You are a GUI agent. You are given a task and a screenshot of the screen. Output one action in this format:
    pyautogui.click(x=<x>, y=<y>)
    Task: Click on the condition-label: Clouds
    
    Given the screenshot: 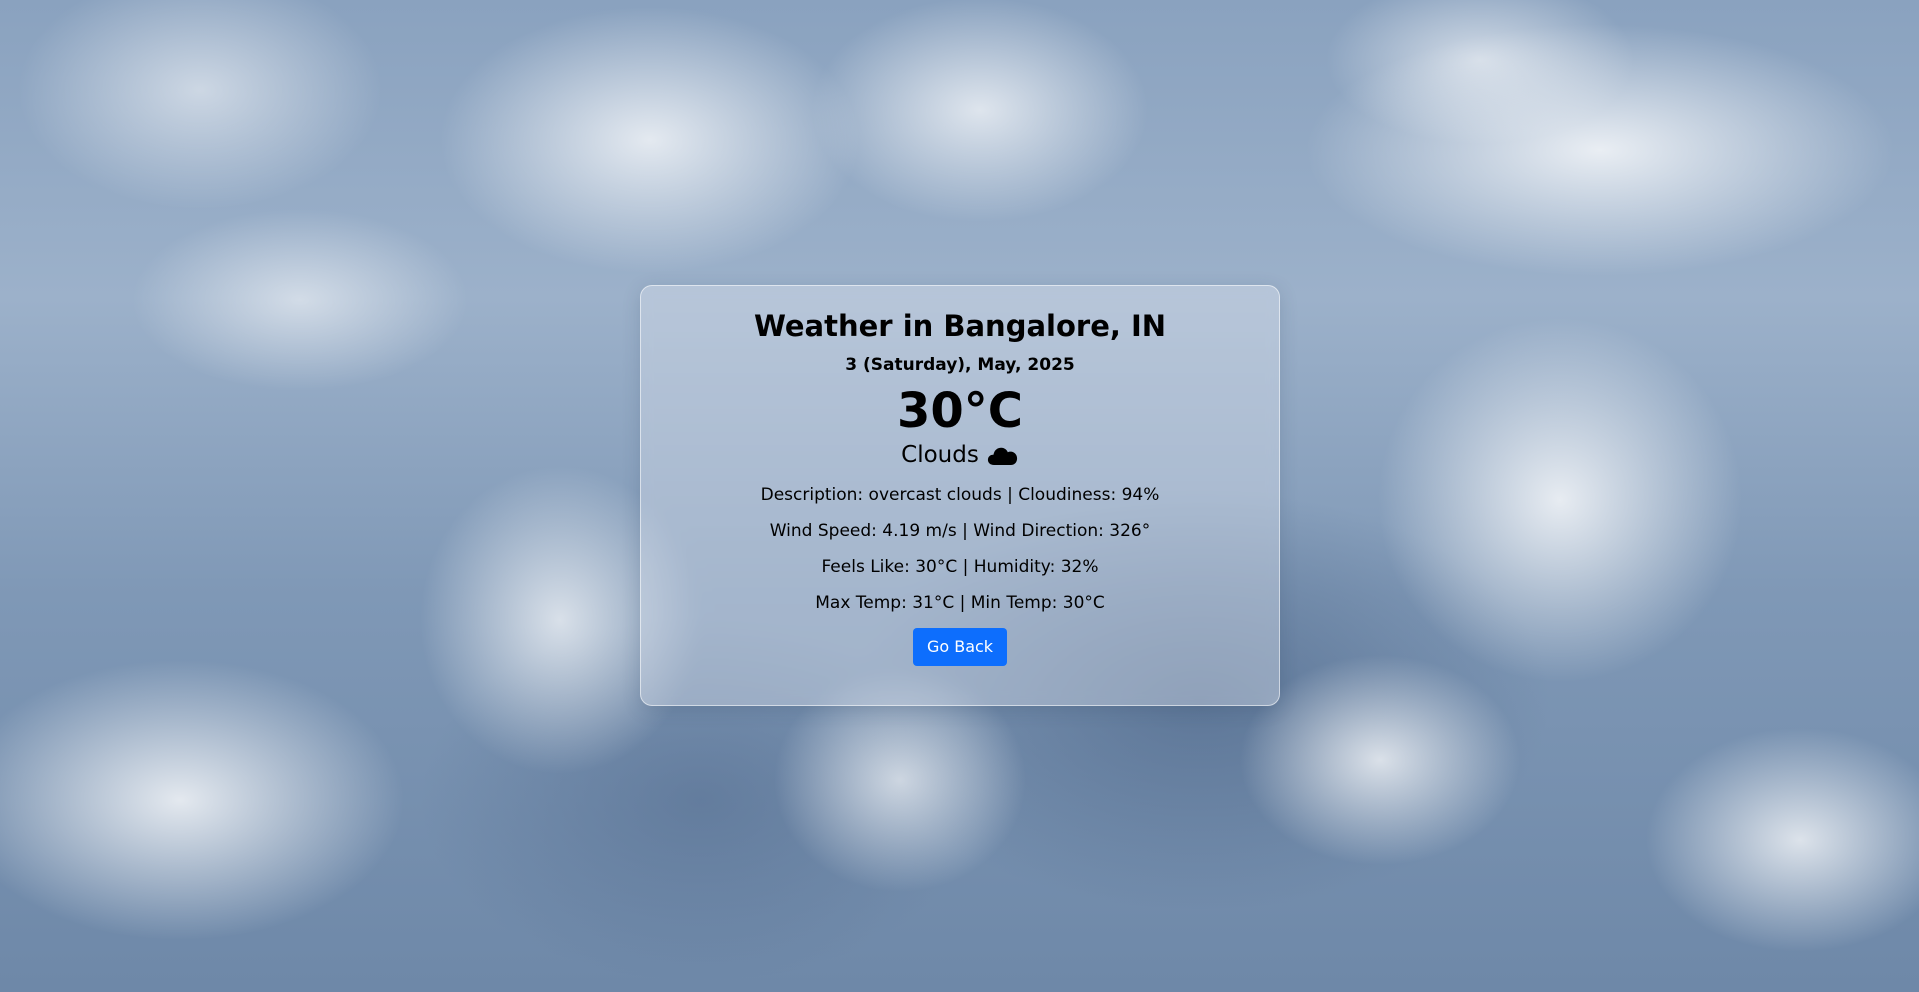 What is the action you would take?
    pyautogui.click(x=940, y=455)
    